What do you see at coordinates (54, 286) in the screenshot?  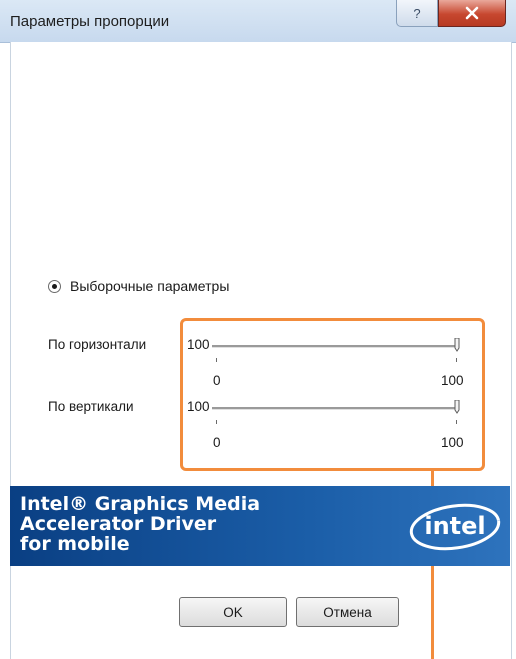 I see `radio-button` at bounding box center [54, 286].